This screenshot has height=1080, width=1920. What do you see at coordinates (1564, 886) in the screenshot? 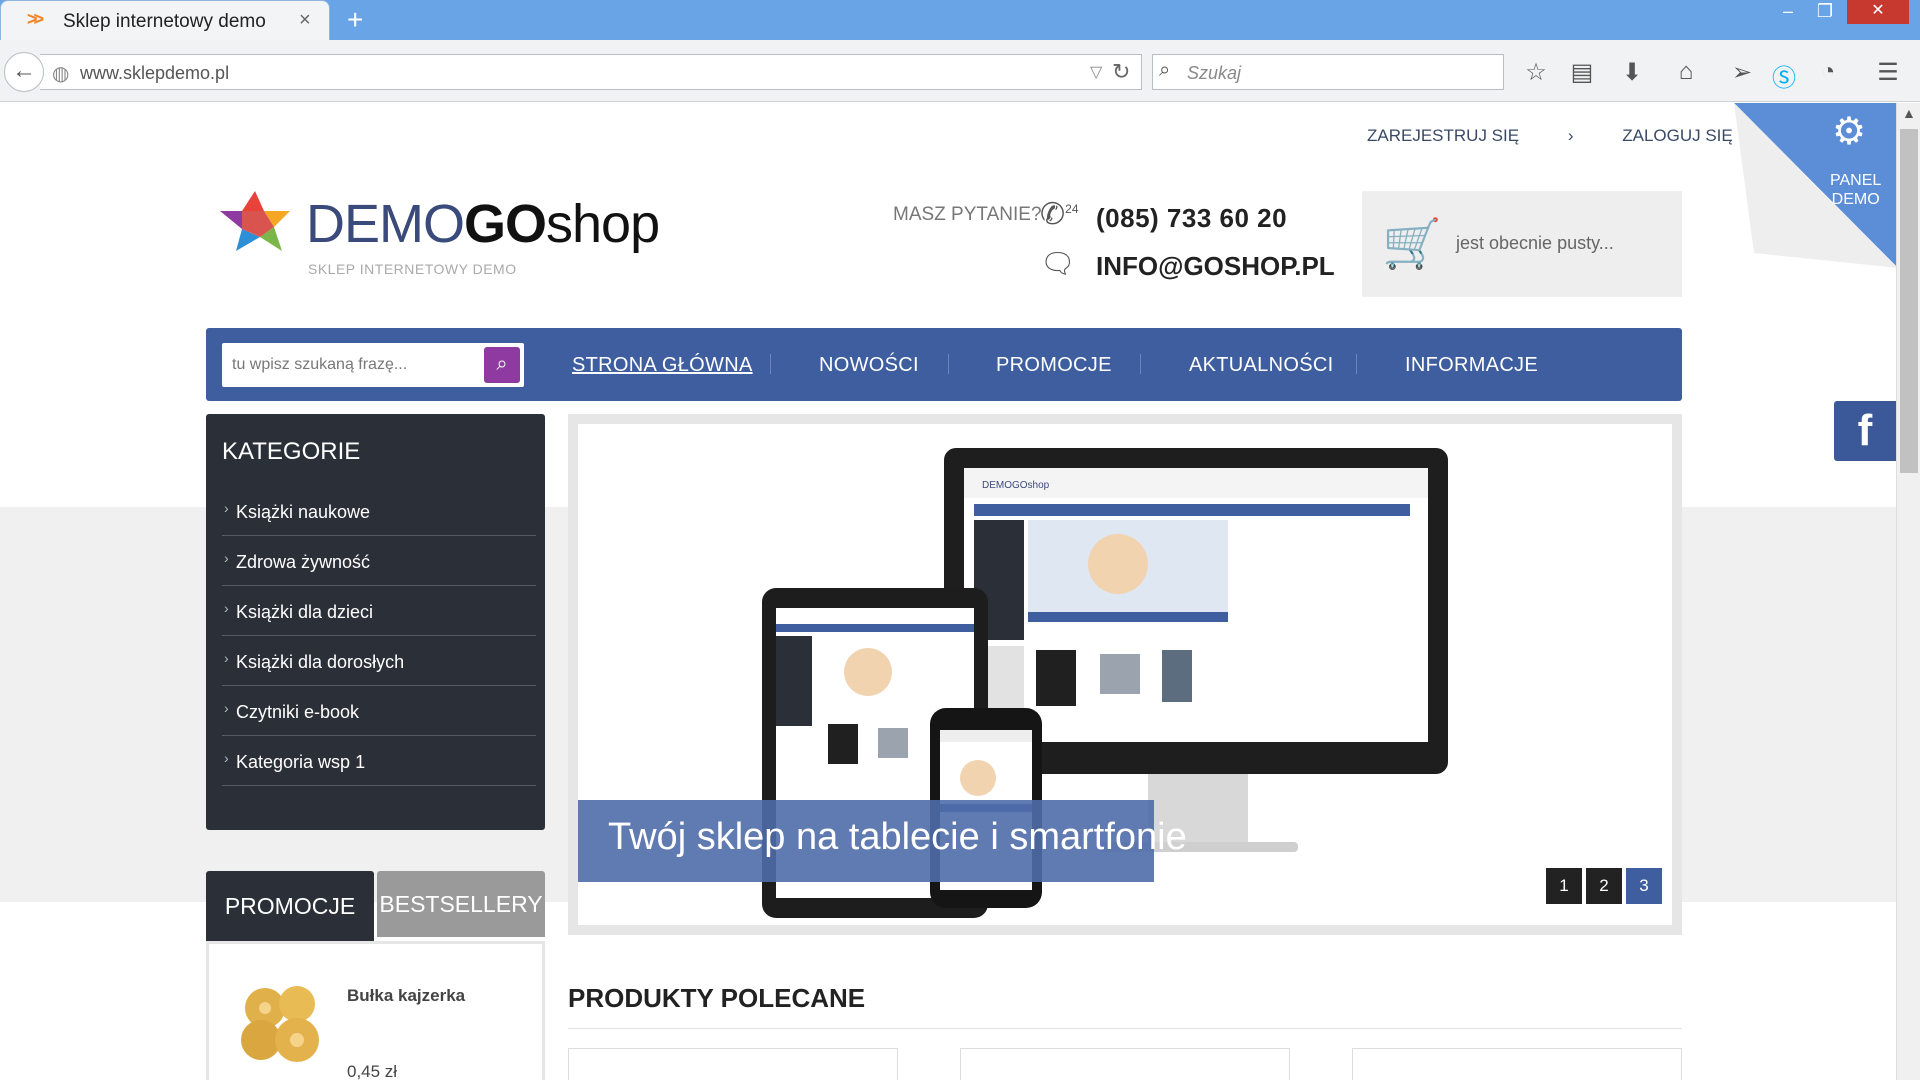
I see `slider-page-1: 1` at bounding box center [1564, 886].